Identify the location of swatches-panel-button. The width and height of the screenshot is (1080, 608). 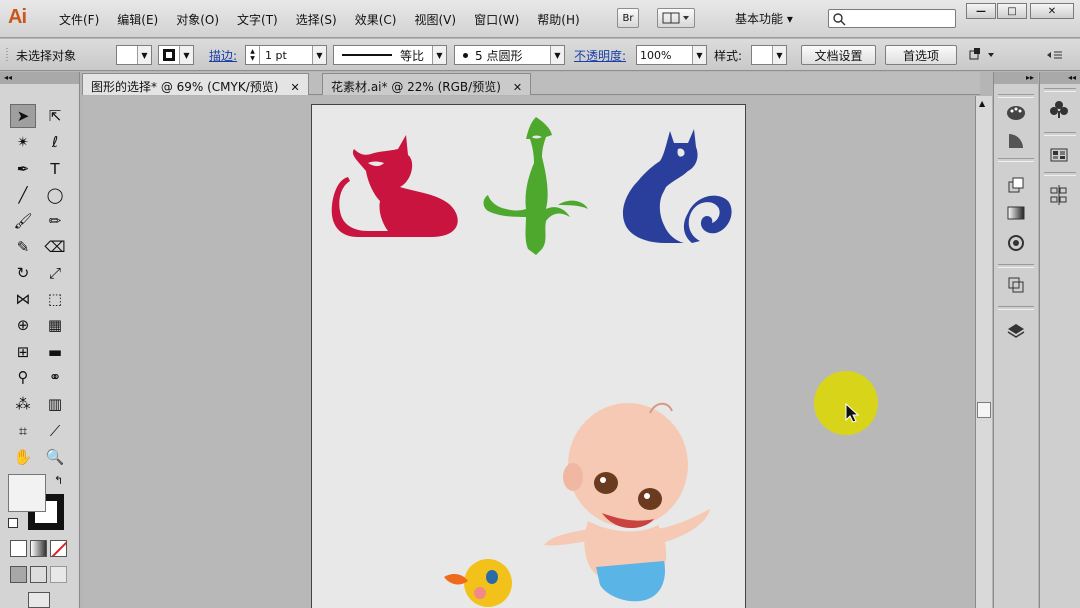
(1059, 155).